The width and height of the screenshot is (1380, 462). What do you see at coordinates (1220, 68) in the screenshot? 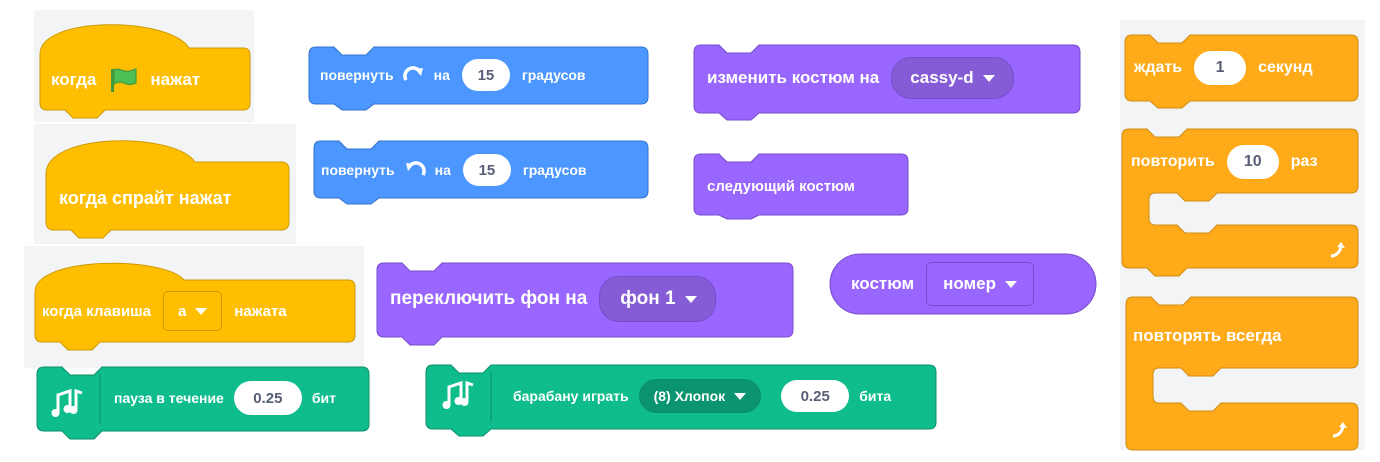
I see `seconds-input: 1` at bounding box center [1220, 68].